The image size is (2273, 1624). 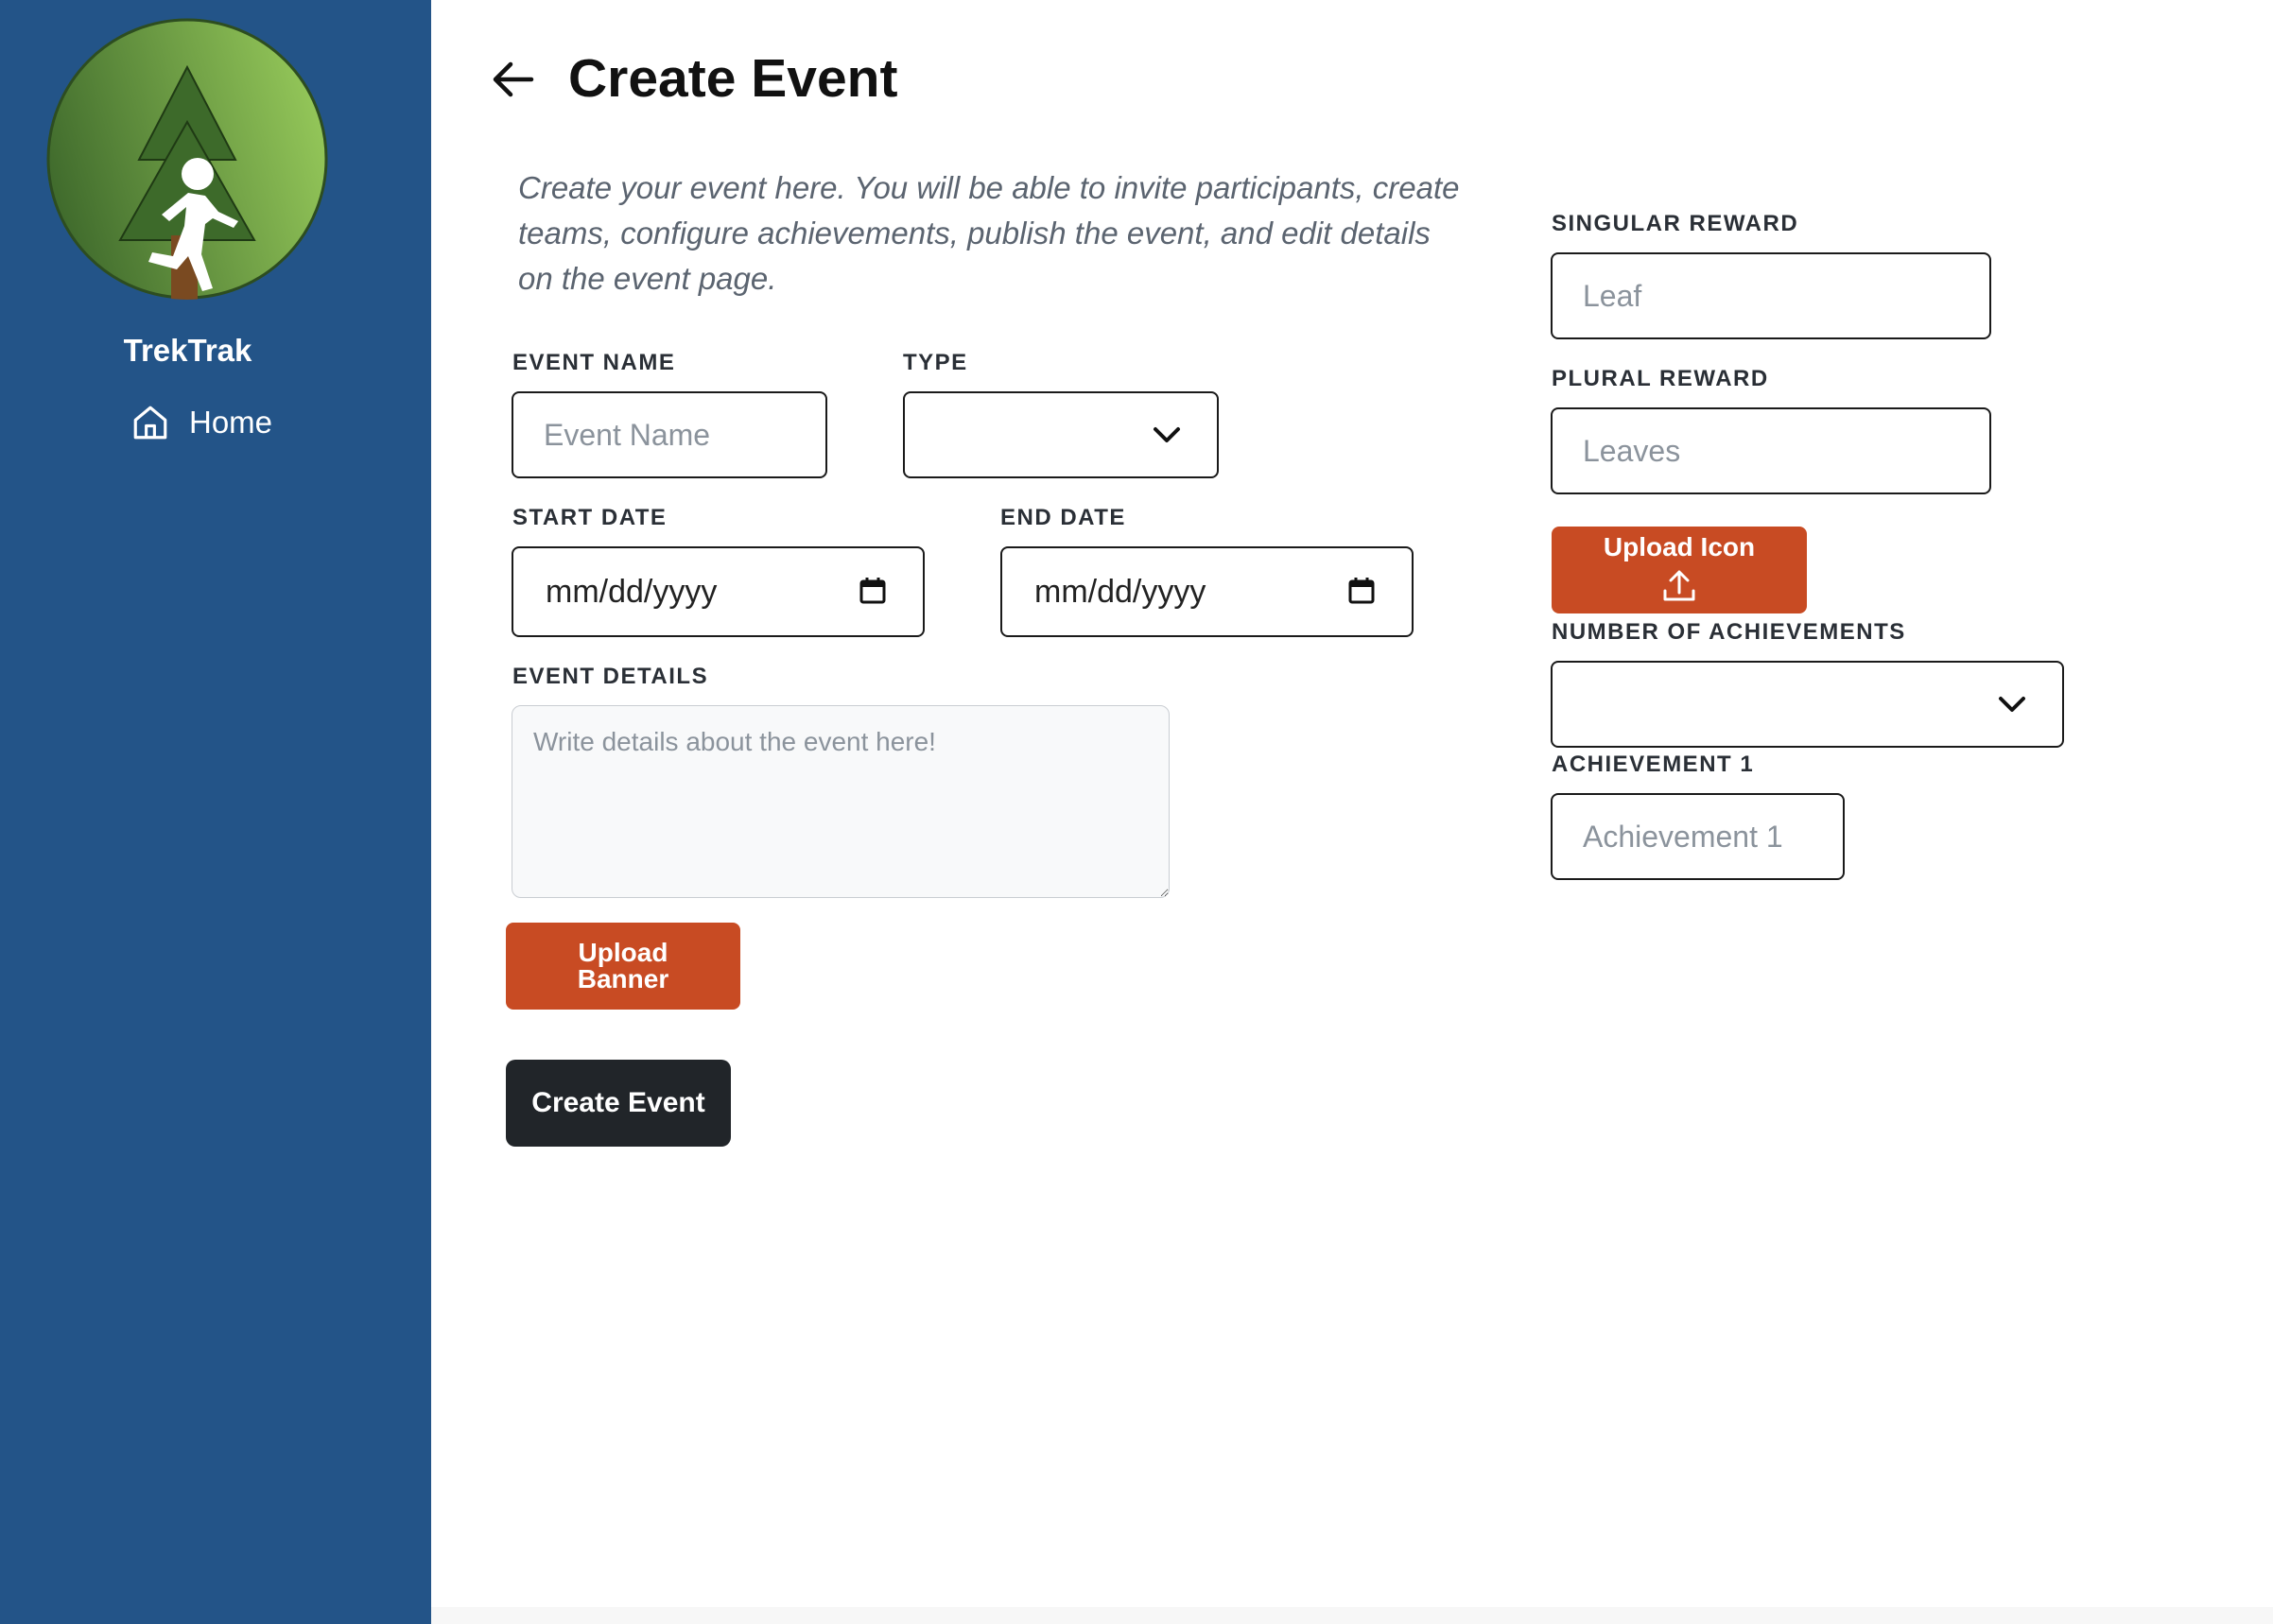 I want to click on arrow-left-icon, so click(x=513, y=79).